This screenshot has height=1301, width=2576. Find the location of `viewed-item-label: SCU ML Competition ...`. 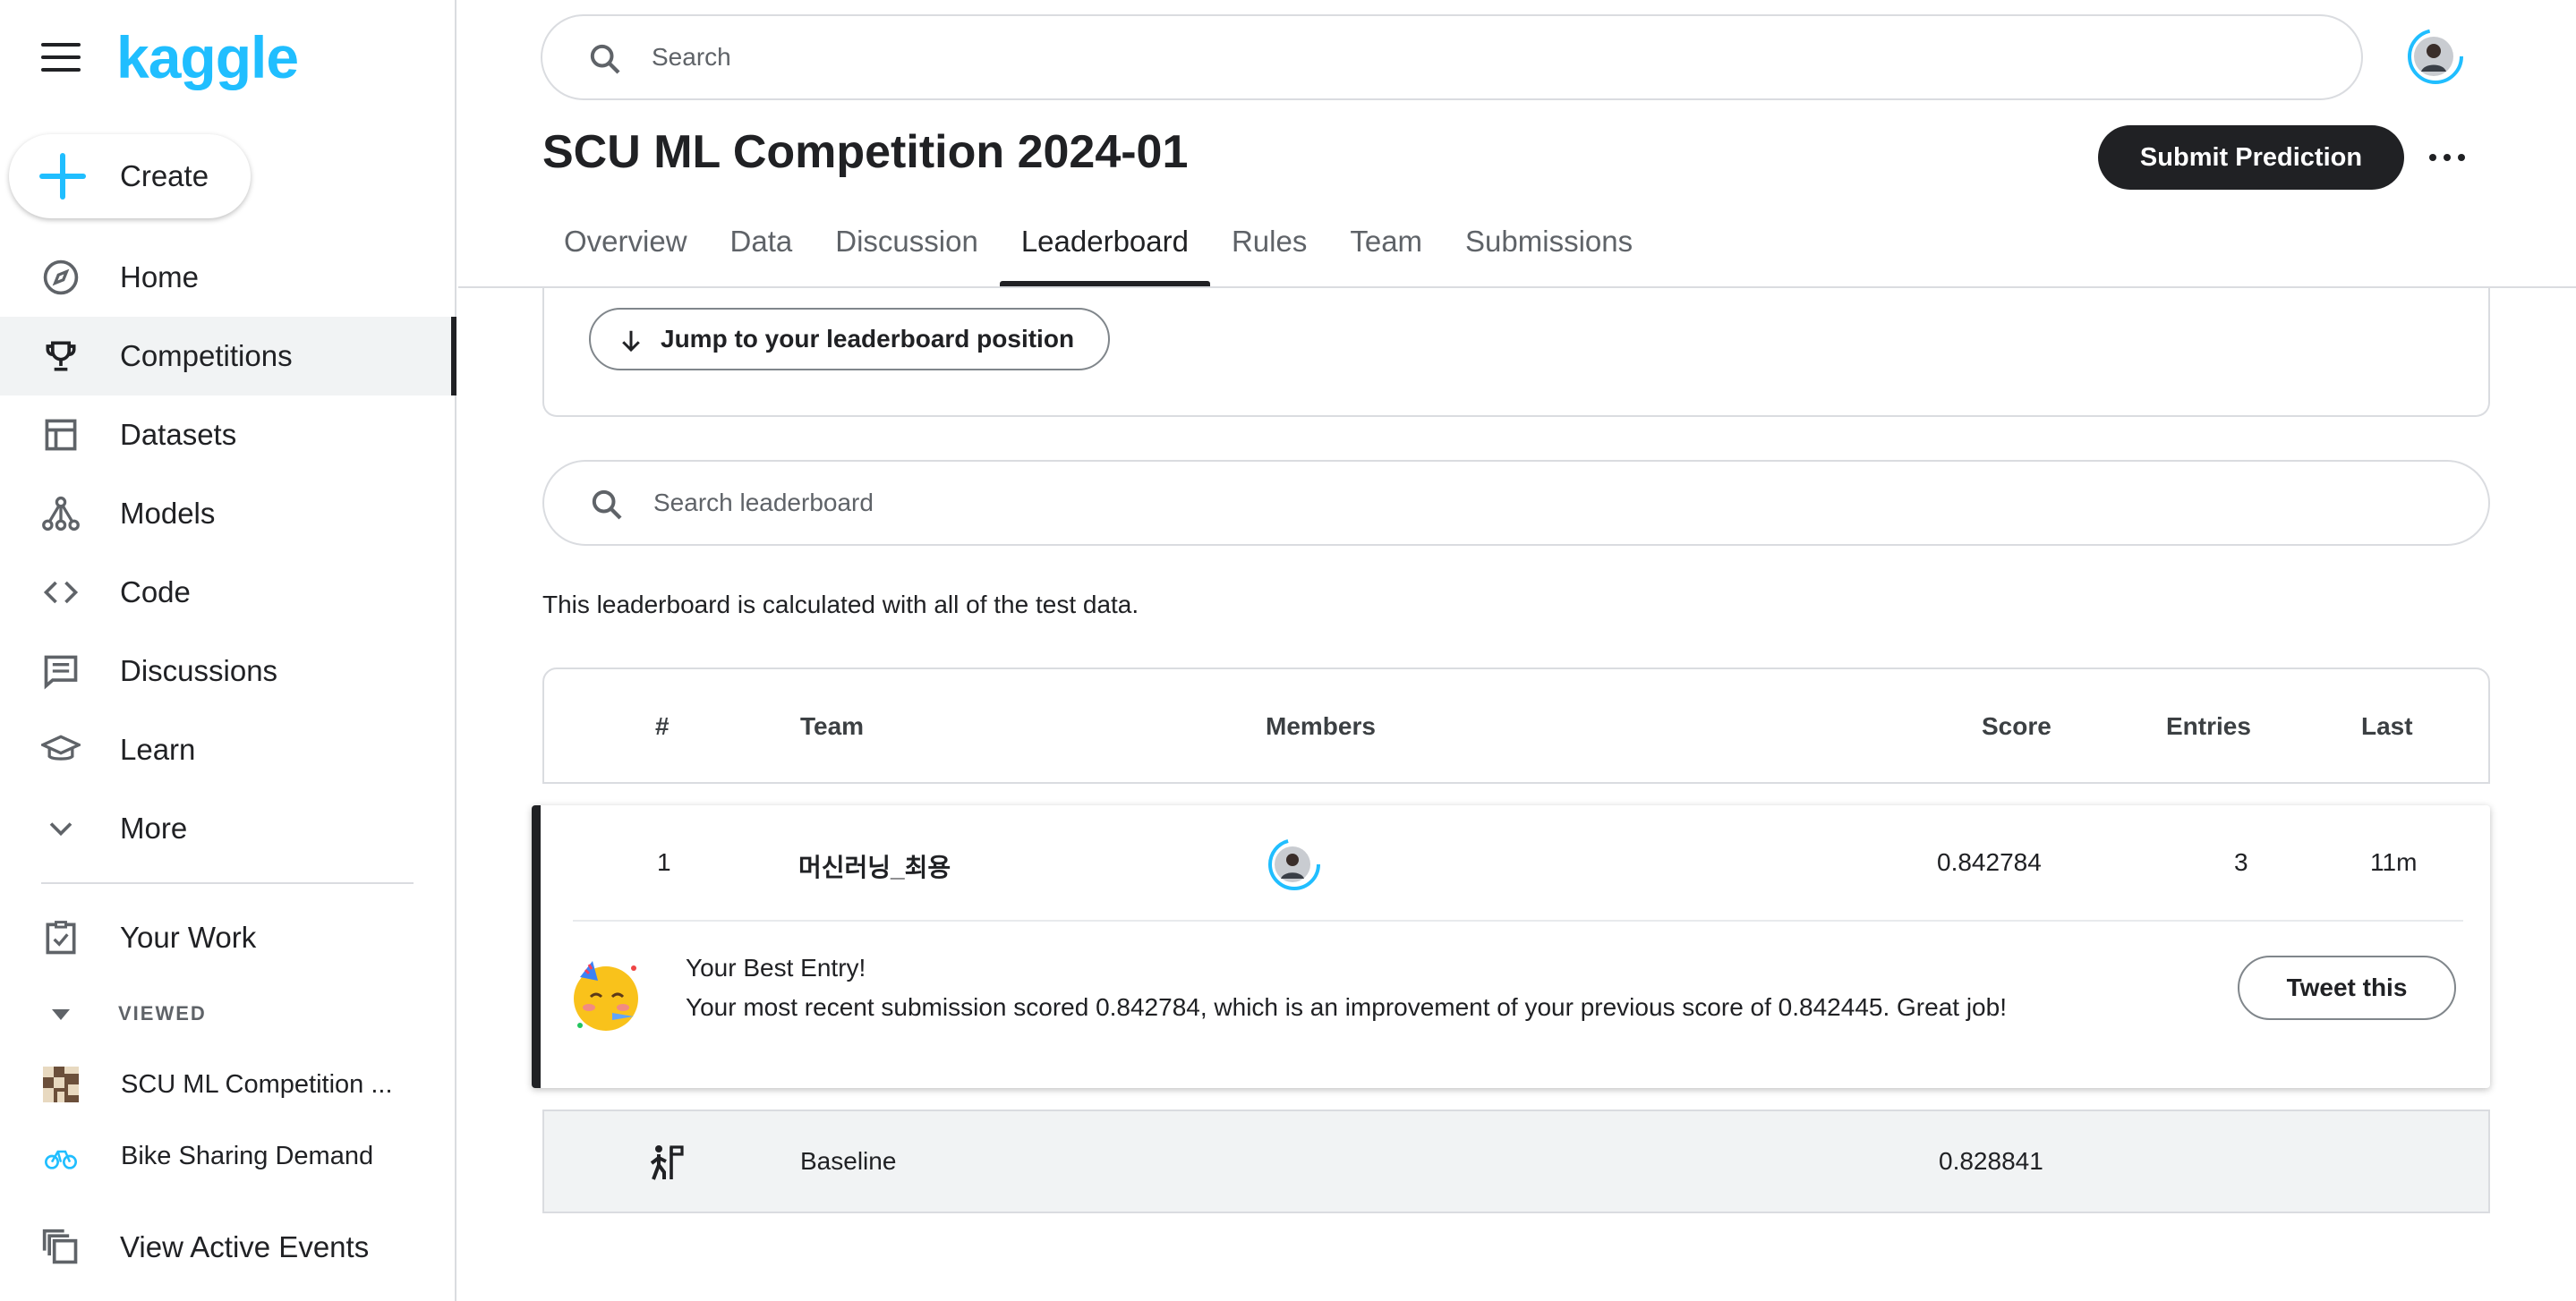

viewed-item-label: SCU ML Competition ... is located at coordinates (257, 1084).